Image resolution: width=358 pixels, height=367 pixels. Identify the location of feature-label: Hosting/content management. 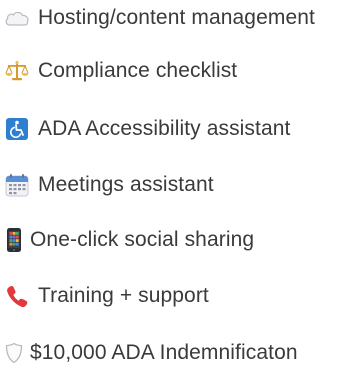
(176, 17).